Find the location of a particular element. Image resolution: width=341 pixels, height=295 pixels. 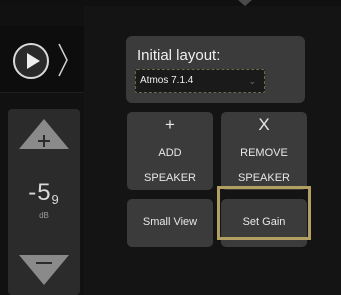

small-view-label: Small View is located at coordinates (170, 222).